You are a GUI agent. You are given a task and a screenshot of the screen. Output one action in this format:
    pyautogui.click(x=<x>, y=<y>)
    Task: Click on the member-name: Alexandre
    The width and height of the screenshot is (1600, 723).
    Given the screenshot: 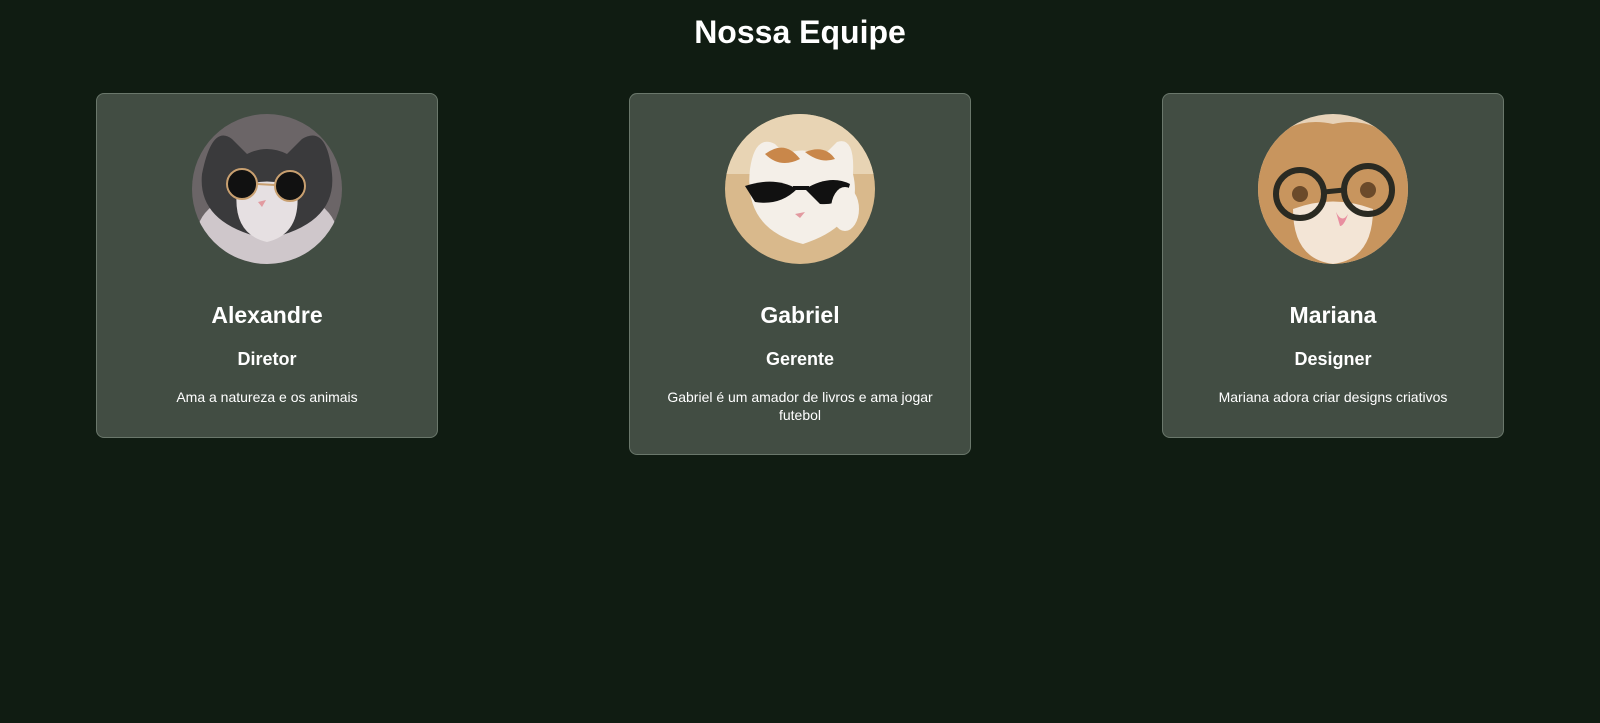 What is the action you would take?
    pyautogui.click(x=267, y=315)
    